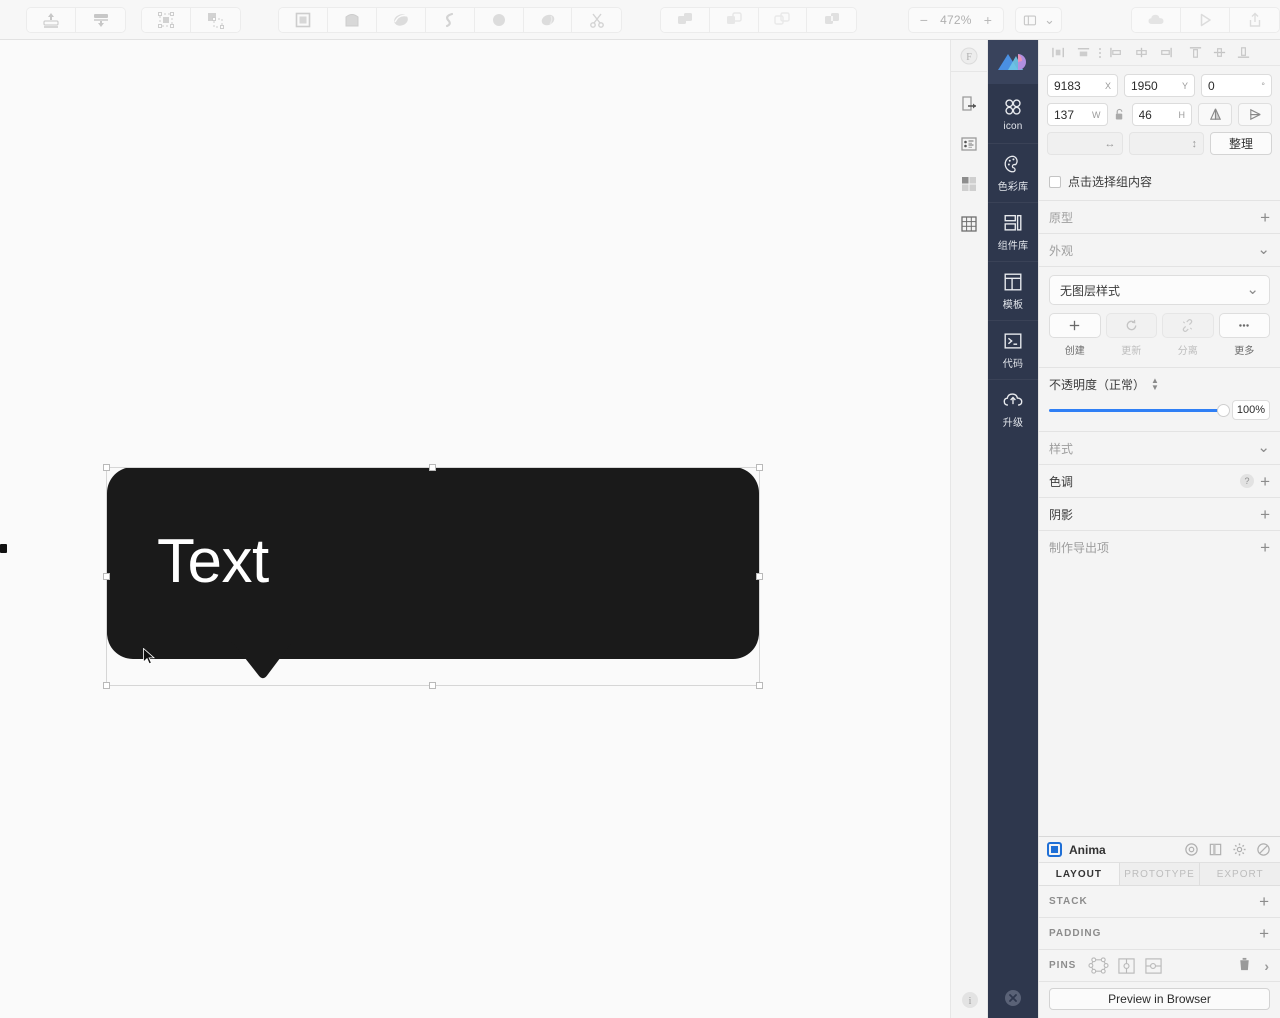  I want to click on sidebar-item-color-library: 色彩库, so click(1013, 172).